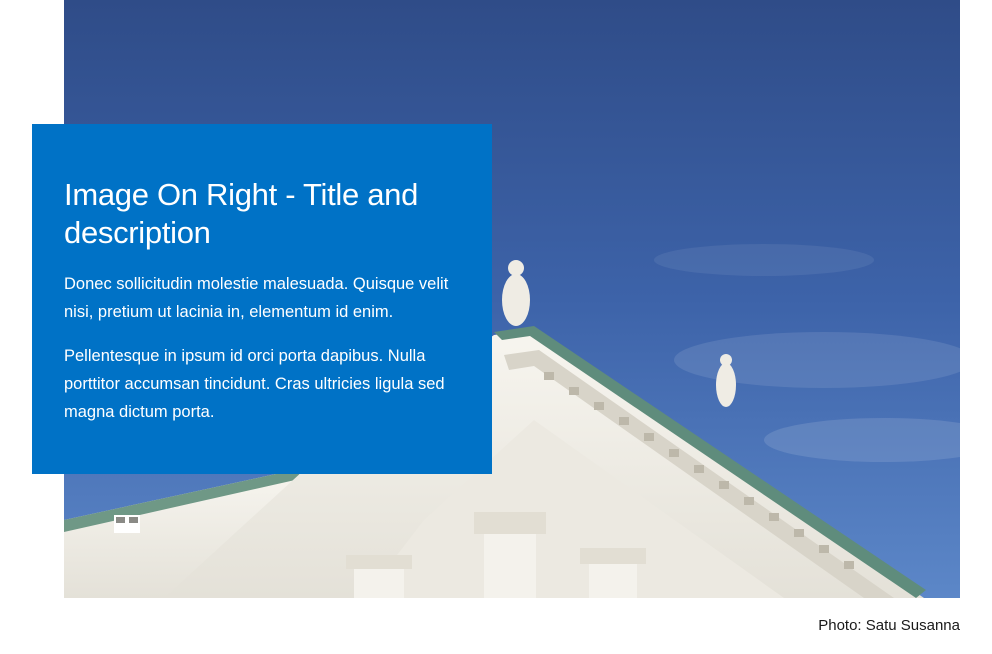 The image size is (992, 654). I want to click on photo-caption: Photo: Satu Susanna, so click(889, 625).